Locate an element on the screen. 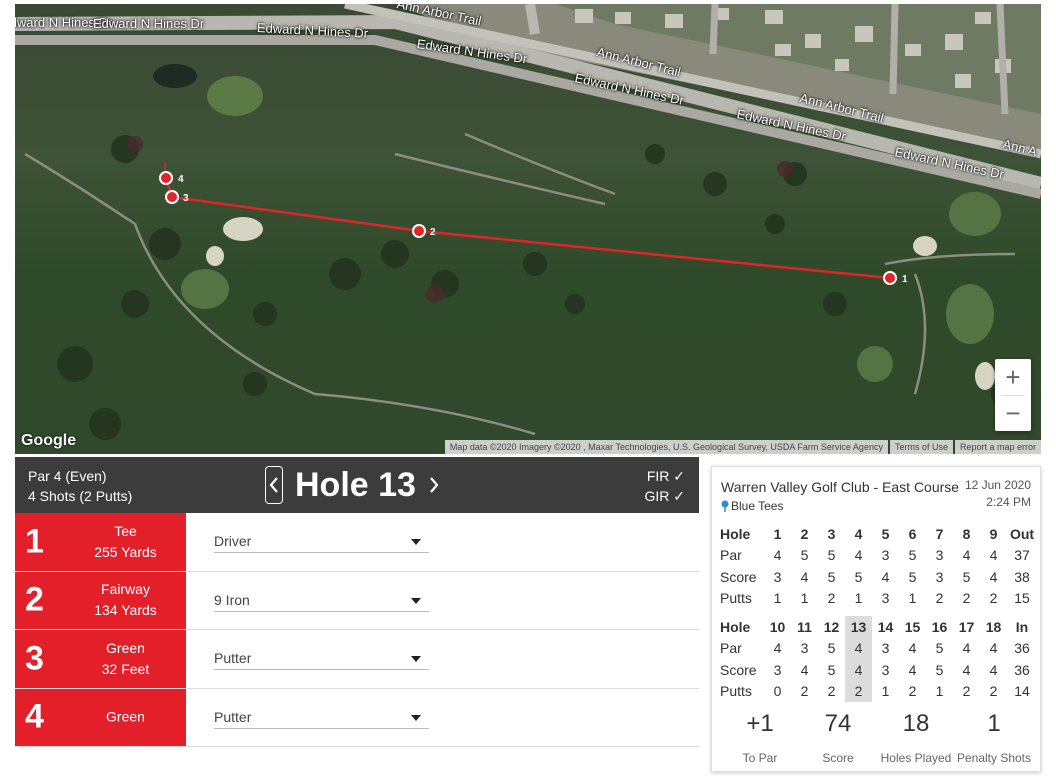 This screenshot has width=1056, height=781. shot-number: 4 is located at coordinates (34, 716).